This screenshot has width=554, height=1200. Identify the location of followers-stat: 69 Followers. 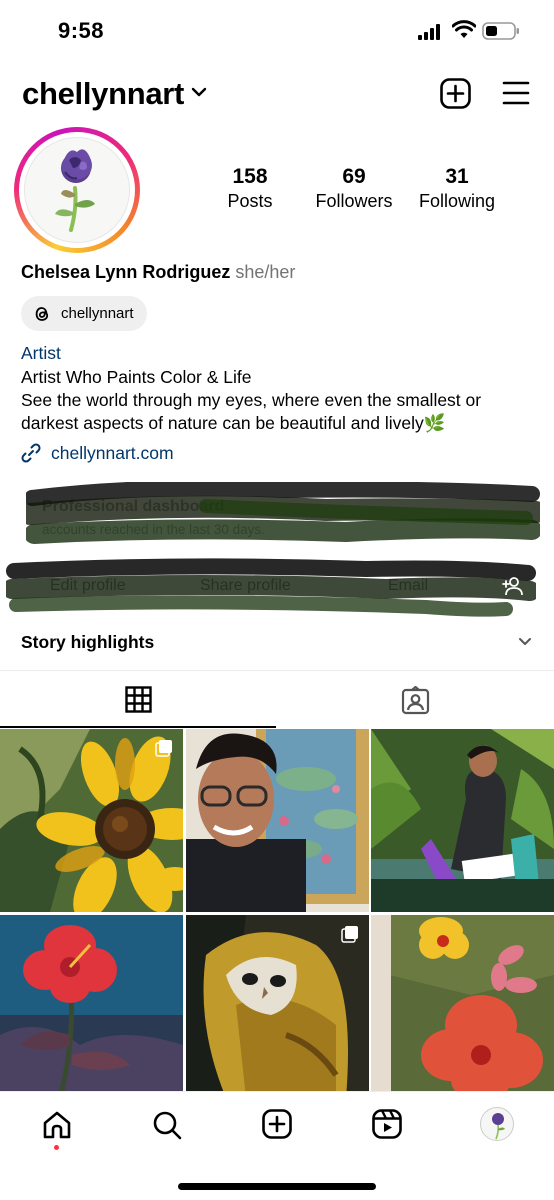
(354, 188).